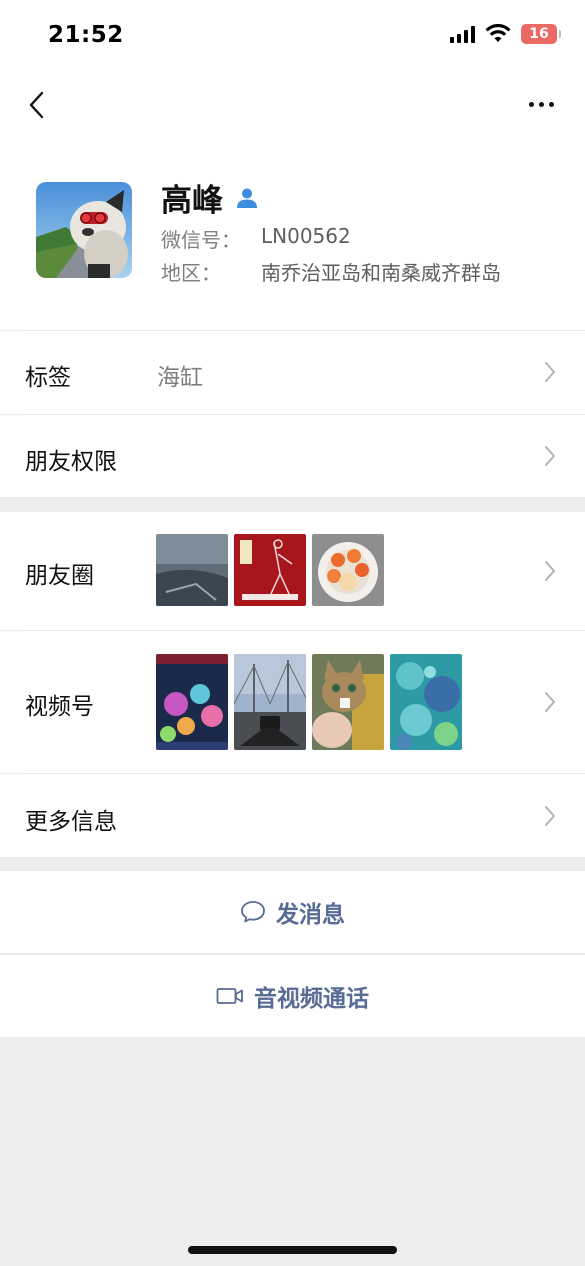  What do you see at coordinates (541, 104) in the screenshot?
I see `more-options-button` at bounding box center [541, 104].